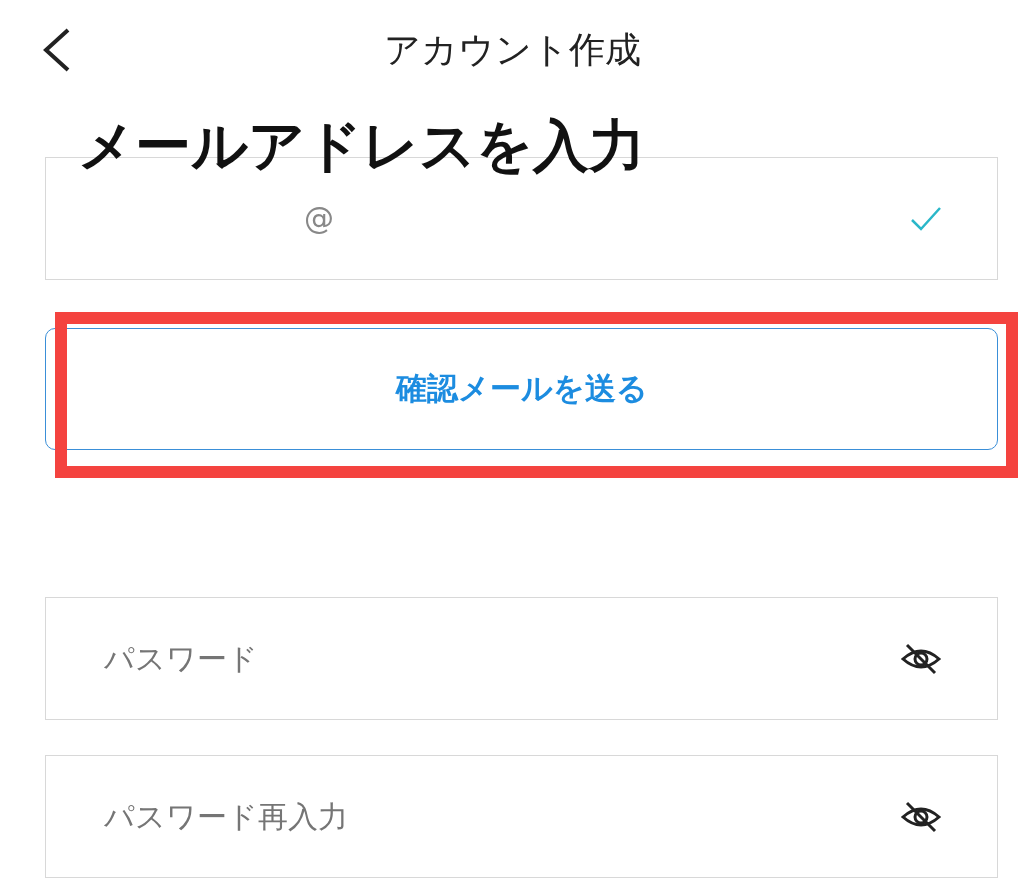 This screenshot has width=1024, height=881. Describe the element at coordinates (521, 658) in the screenshot. I see `password-field: パスワード` at that location.